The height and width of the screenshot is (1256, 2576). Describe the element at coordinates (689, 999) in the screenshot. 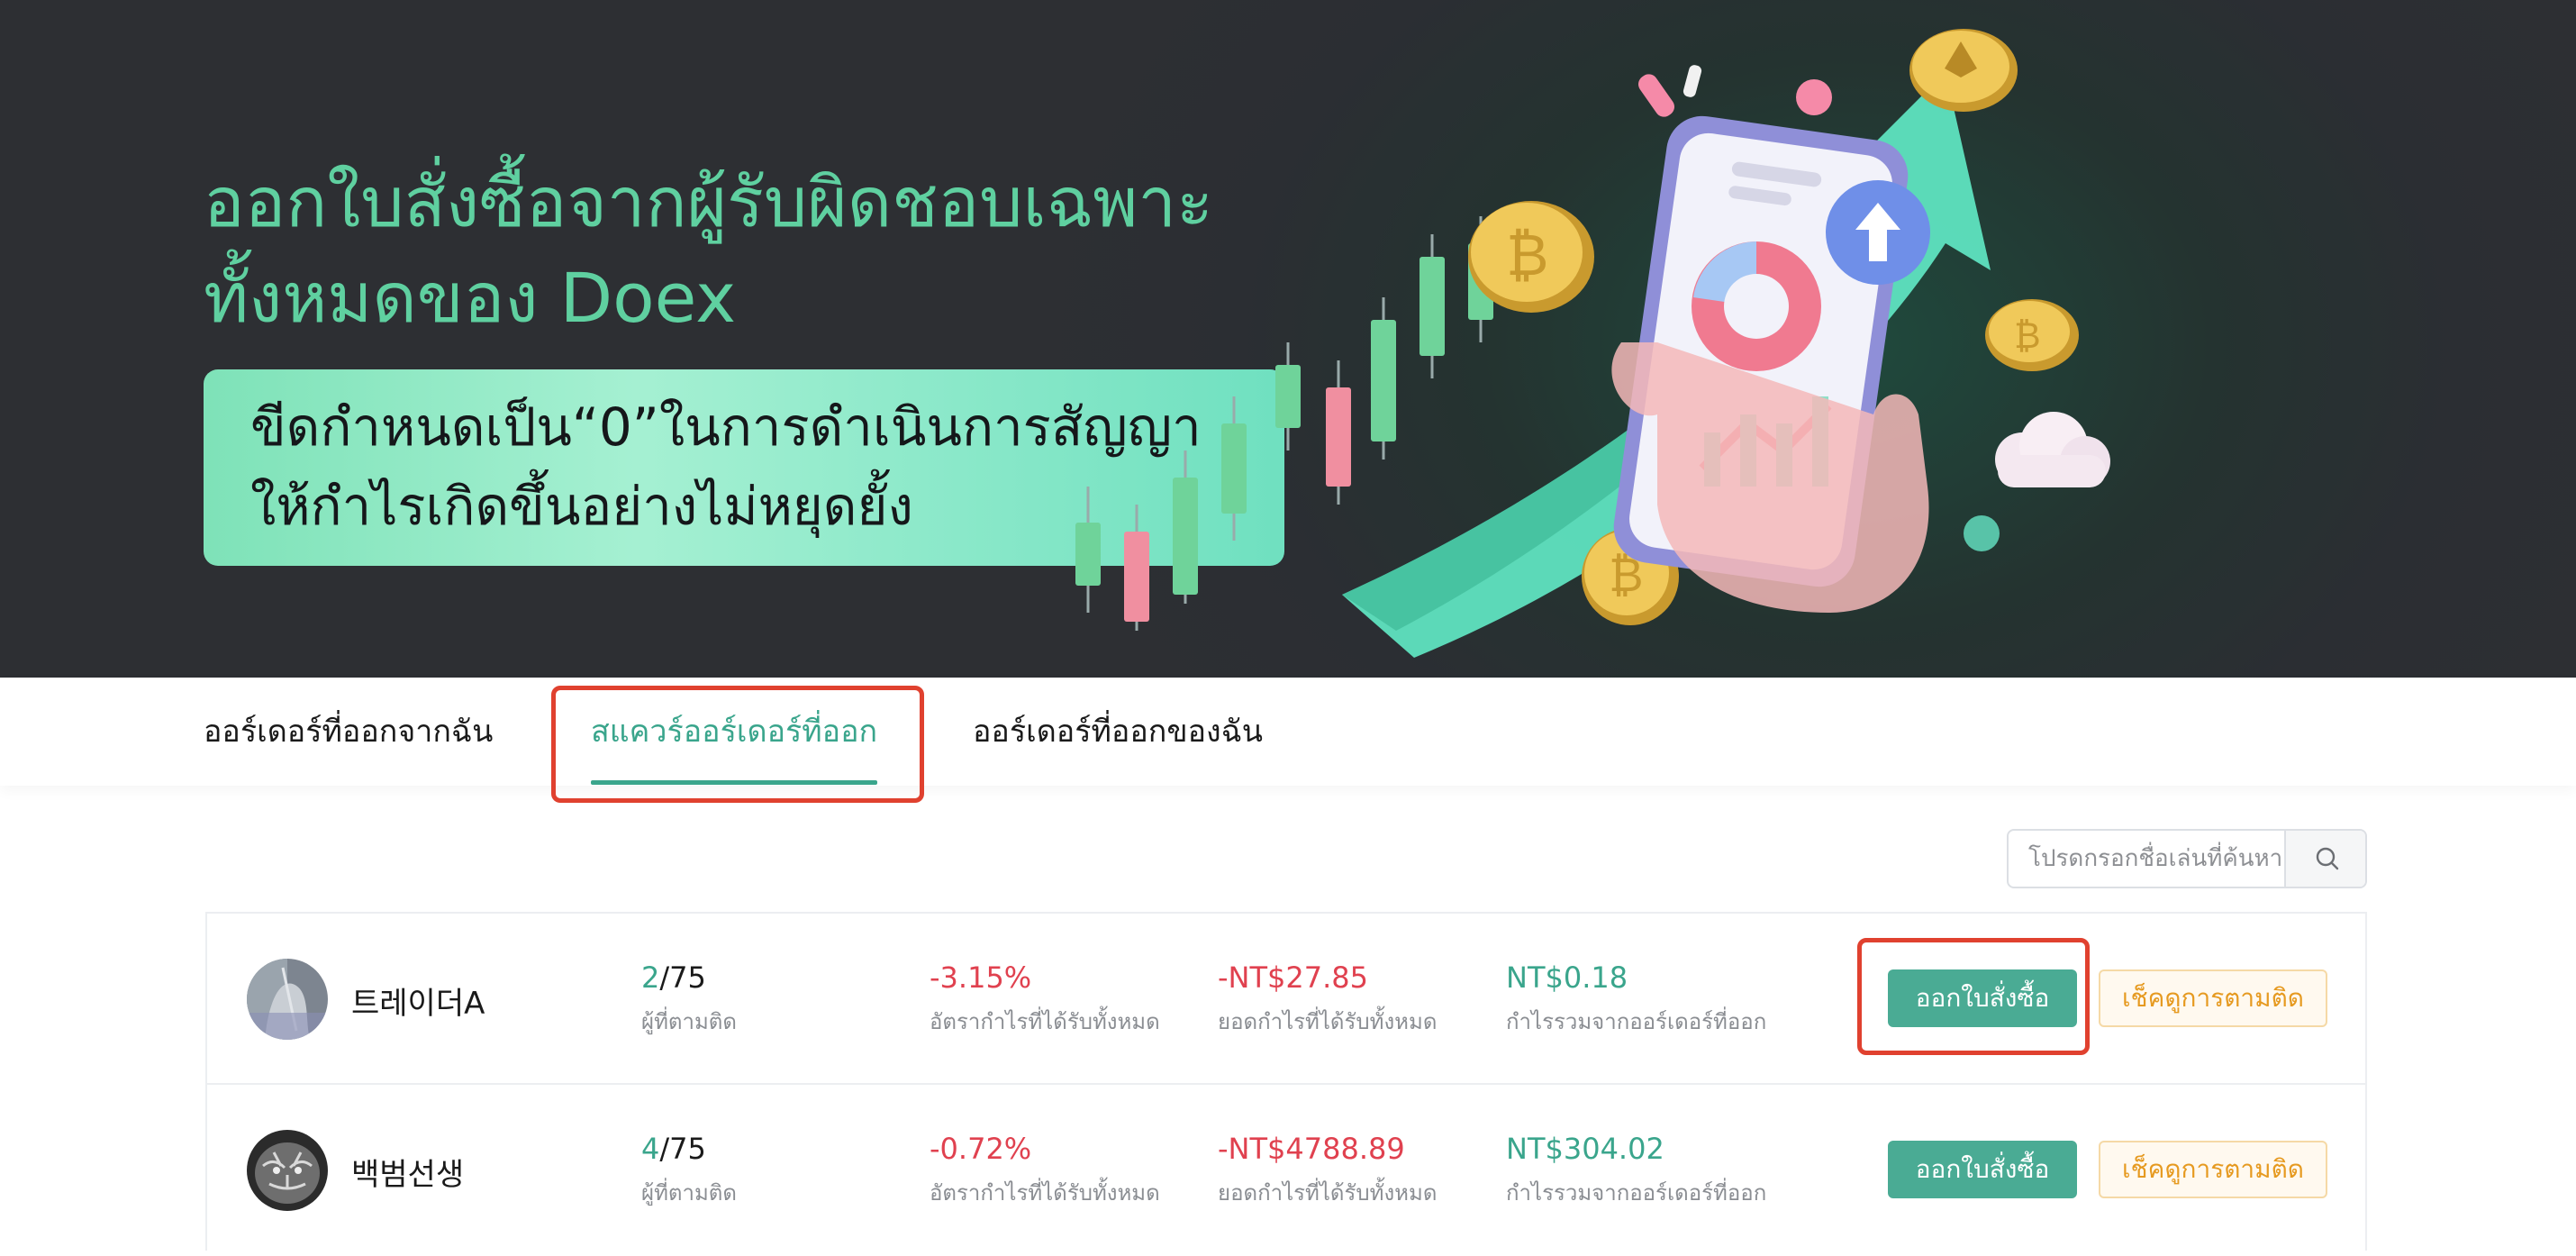

I see `followers-stat: 2/75 ผู้ที่ตามติด` at that location.